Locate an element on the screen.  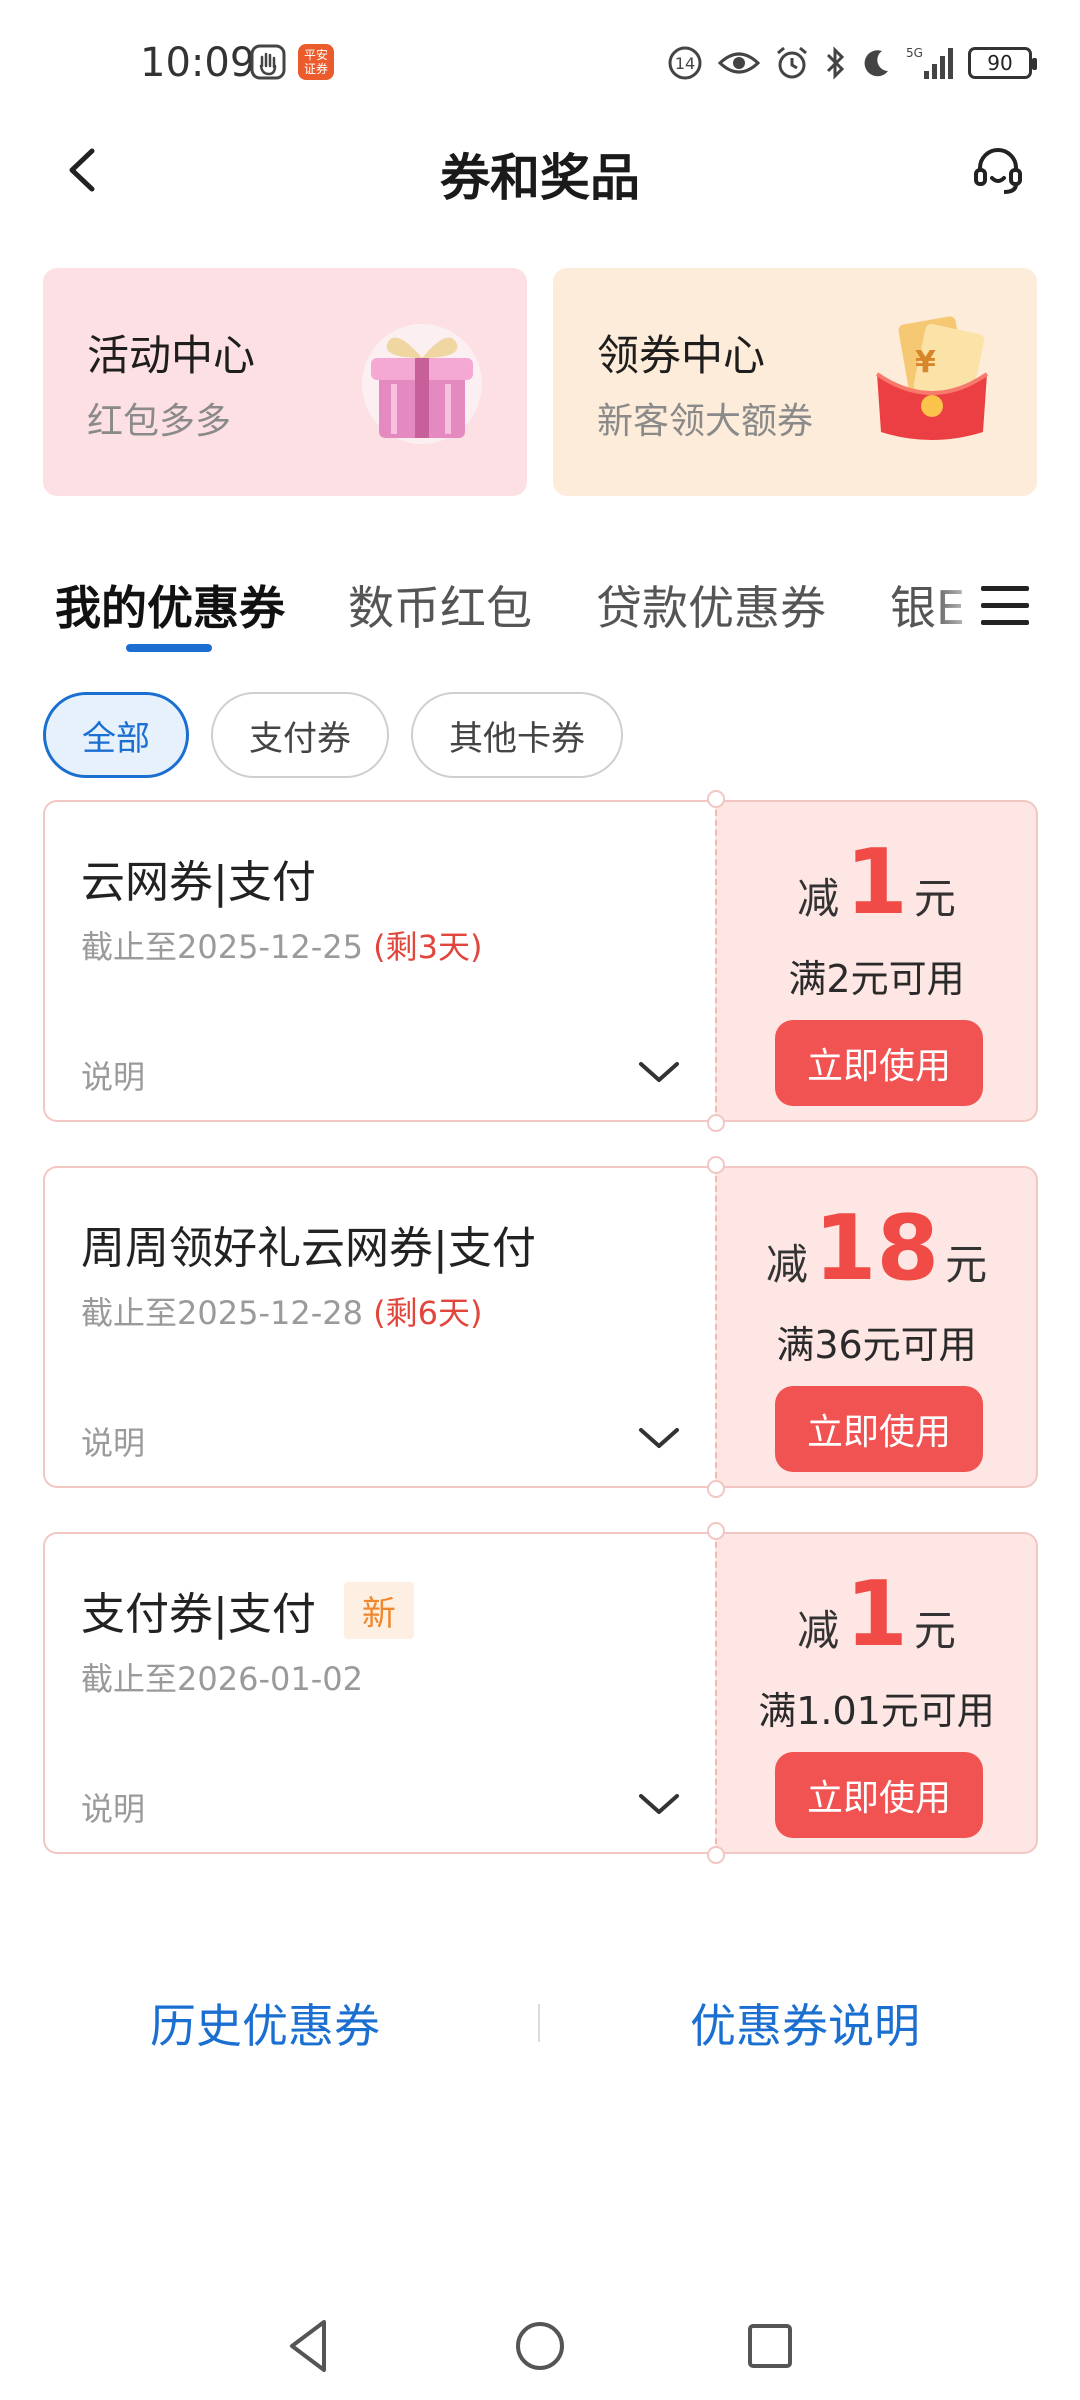
tab-my-coupons: 我的优惠券 is located at coordinates (170, 605).